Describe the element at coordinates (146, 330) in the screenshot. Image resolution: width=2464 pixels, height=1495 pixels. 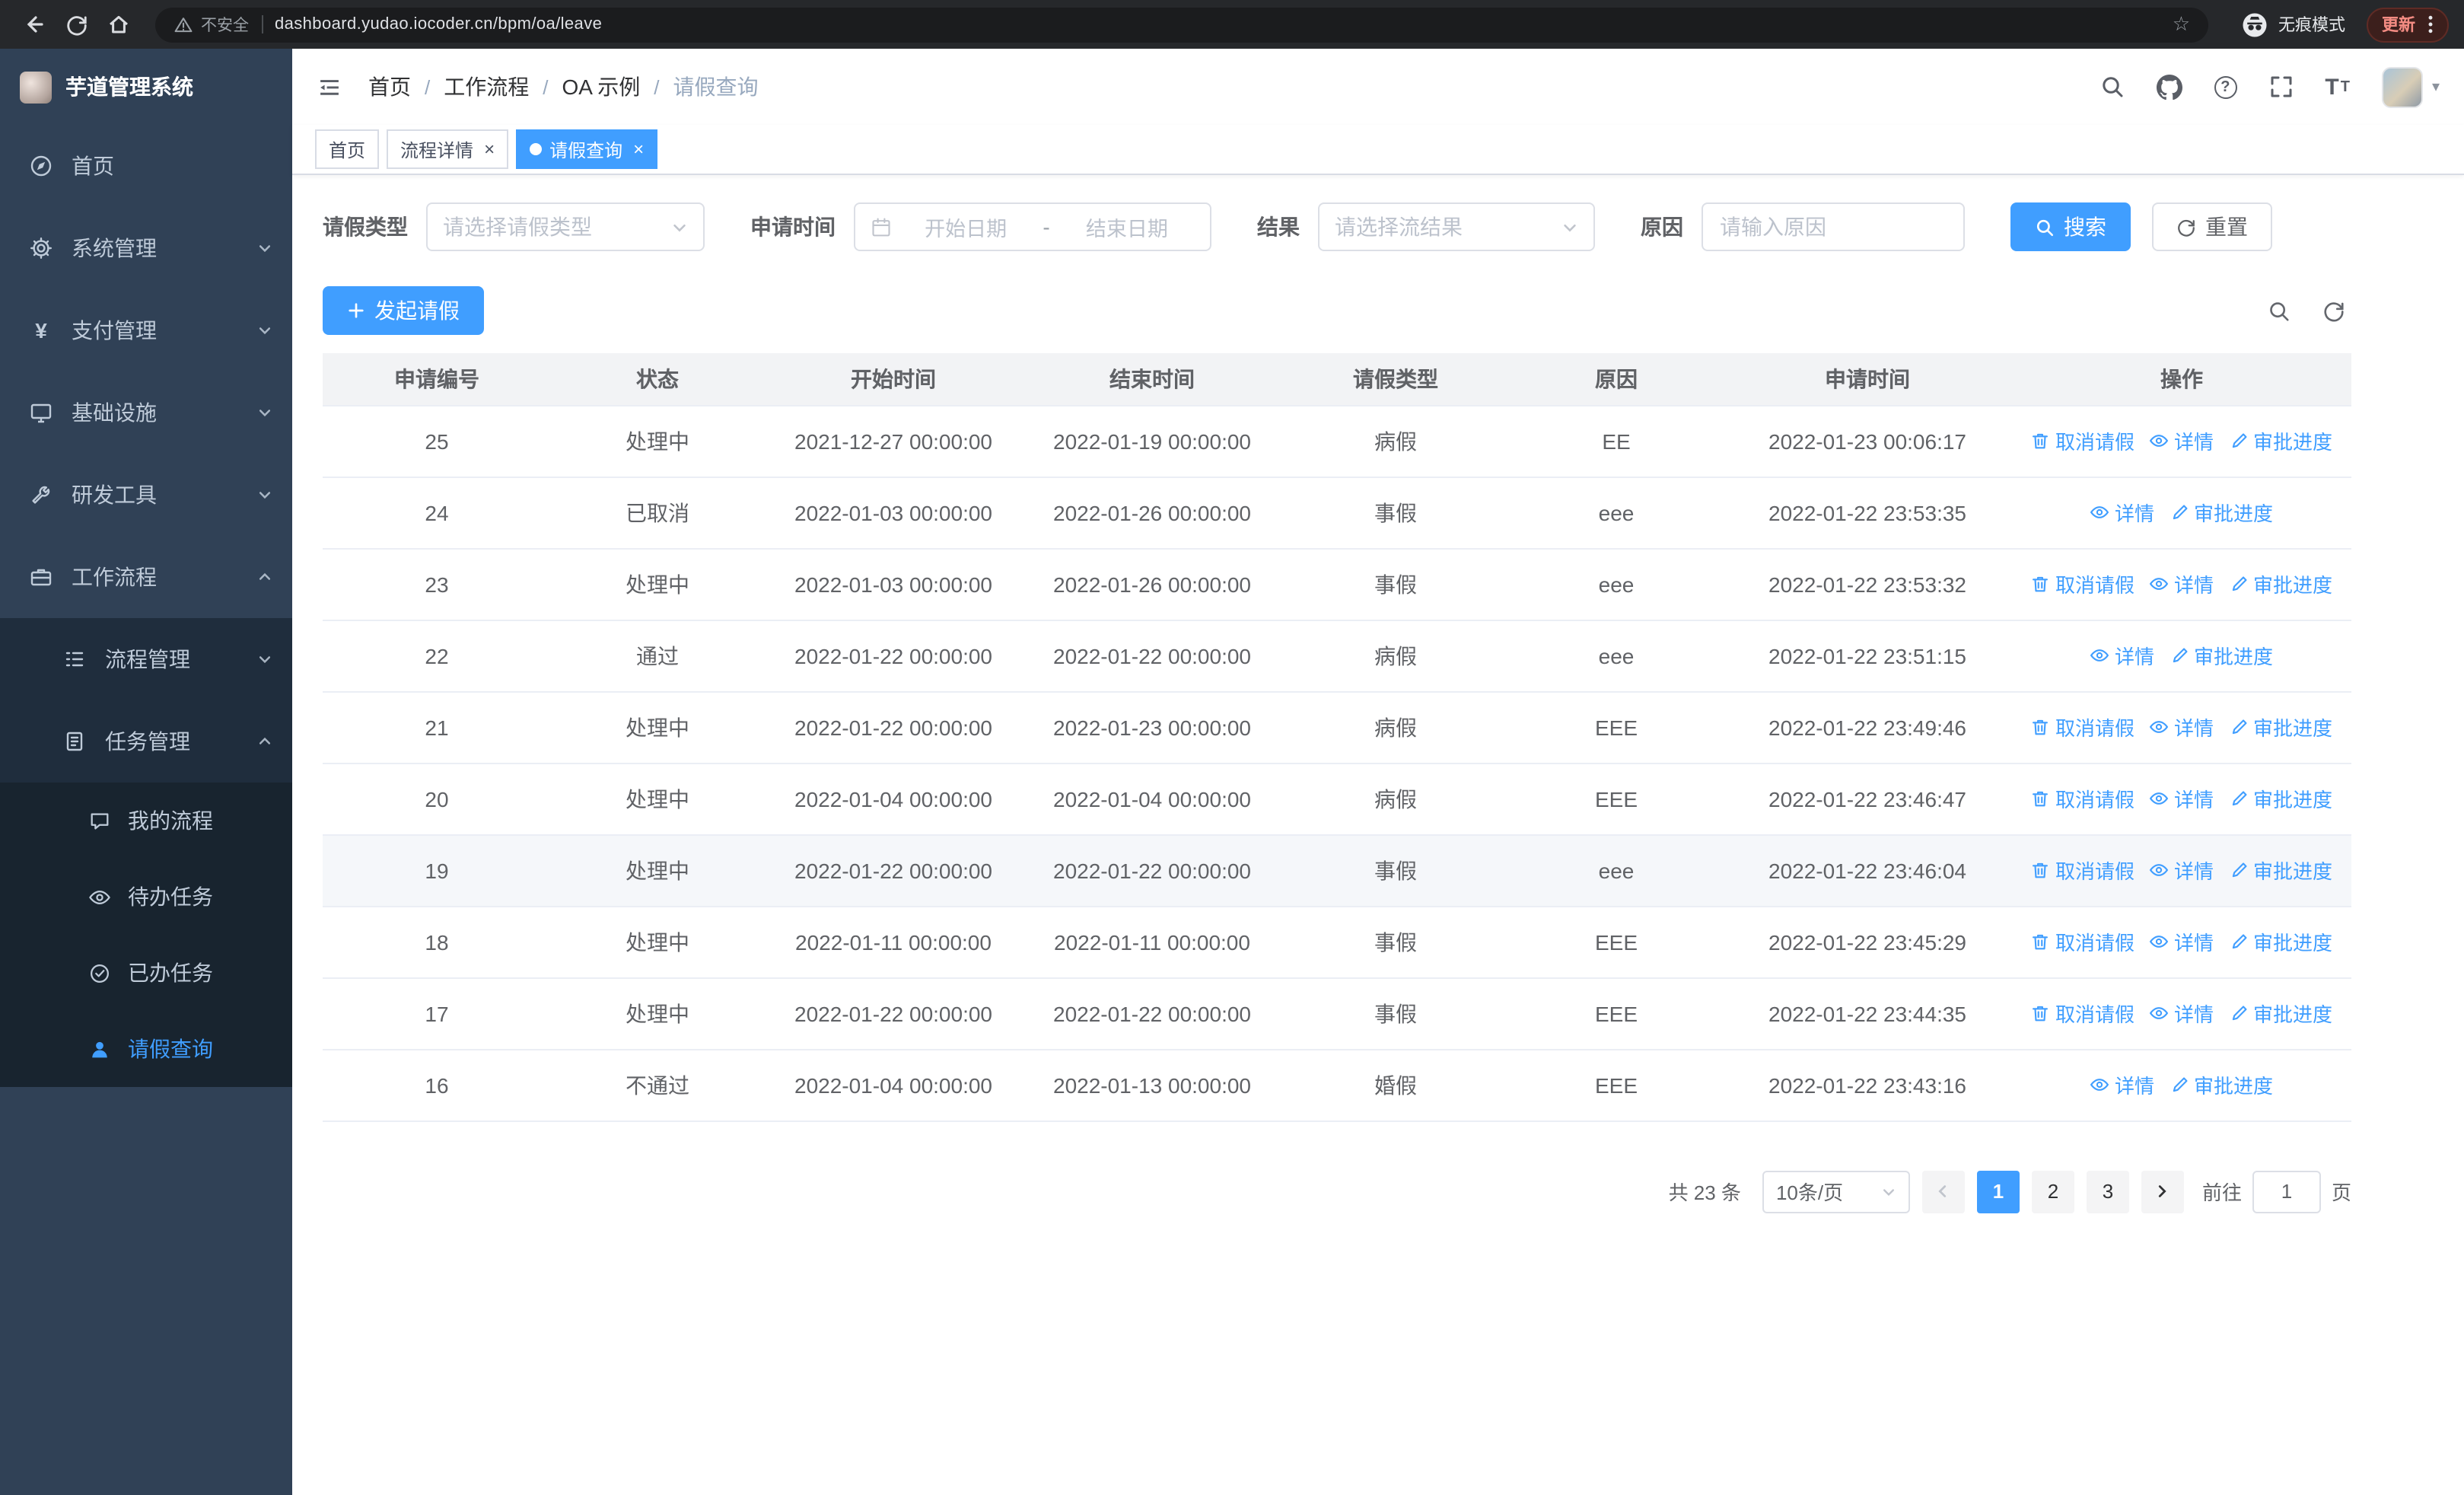
I see `sidebar-item-payment: ¥ 支付管理` at that location.